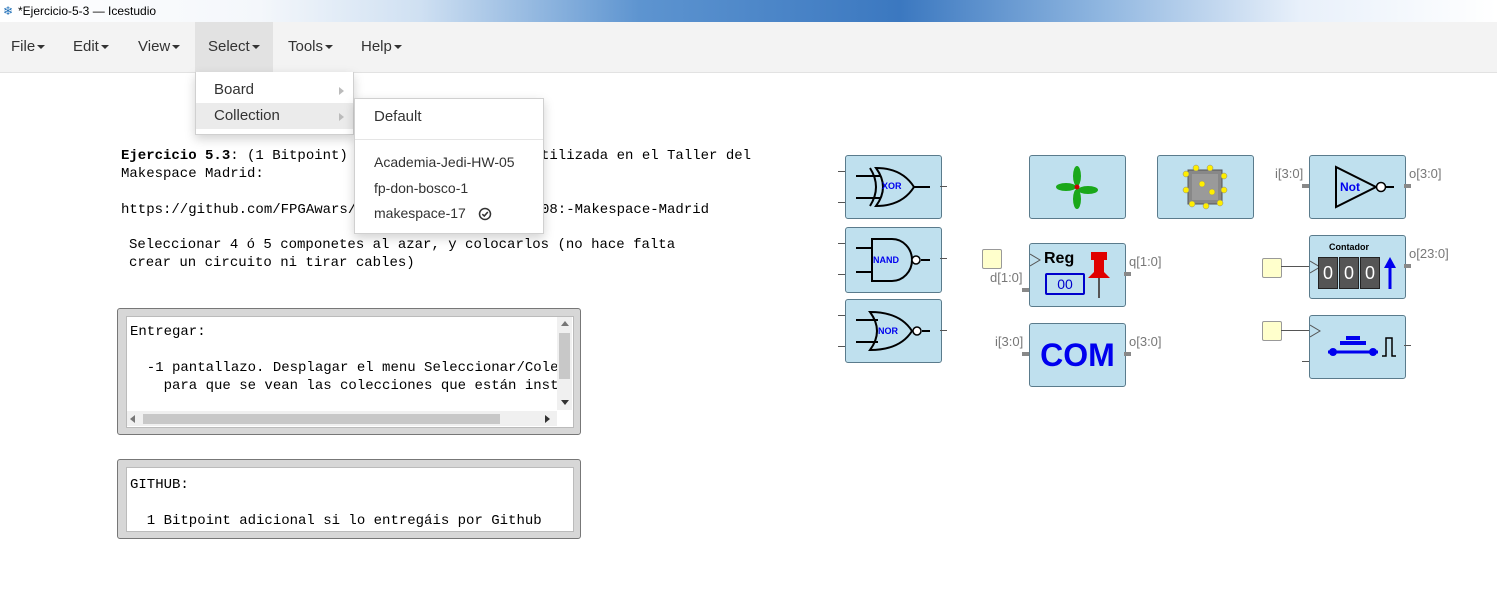 The width and height of the screenshot is (1497, 592). I want to click on exercise-desc-left: : (1 Bitpoint) I, so click(297, 156).